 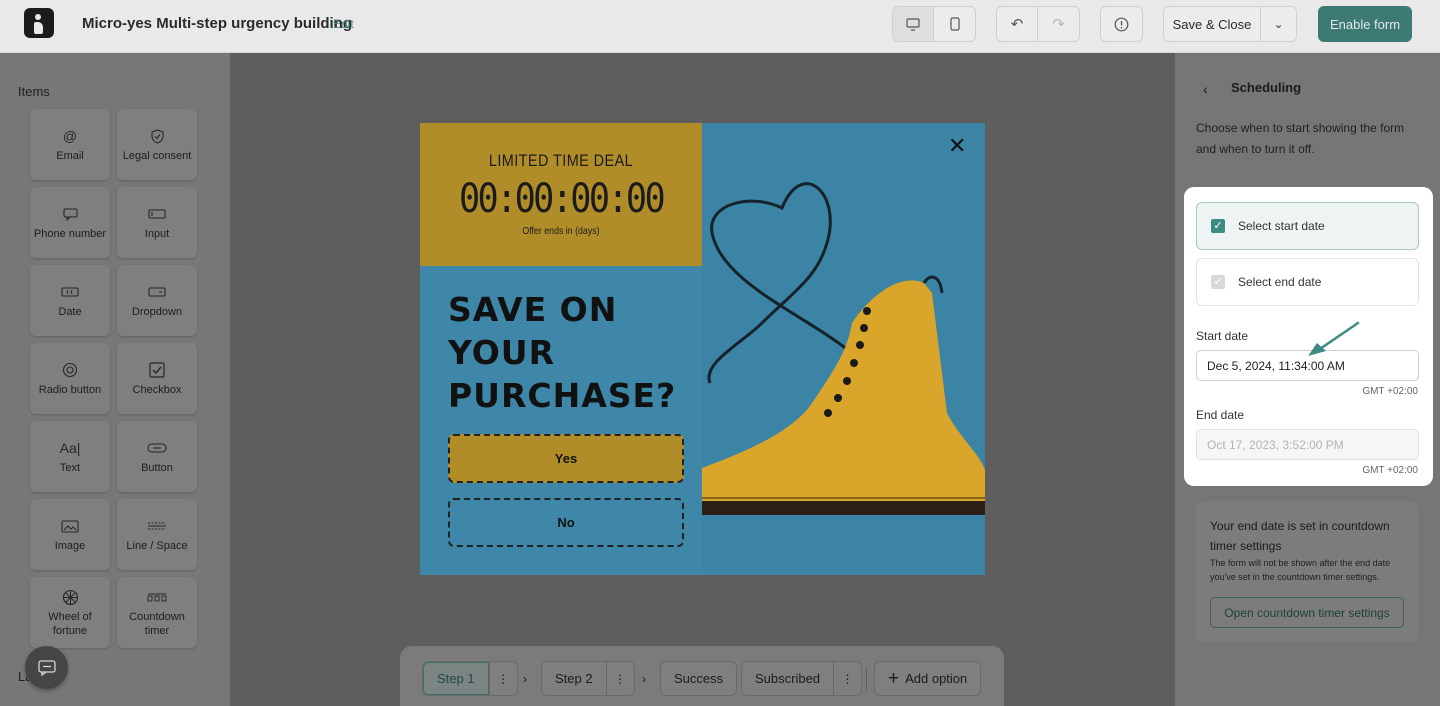 I want to click on alert-circle-icon, so click(x=1121, y=24).